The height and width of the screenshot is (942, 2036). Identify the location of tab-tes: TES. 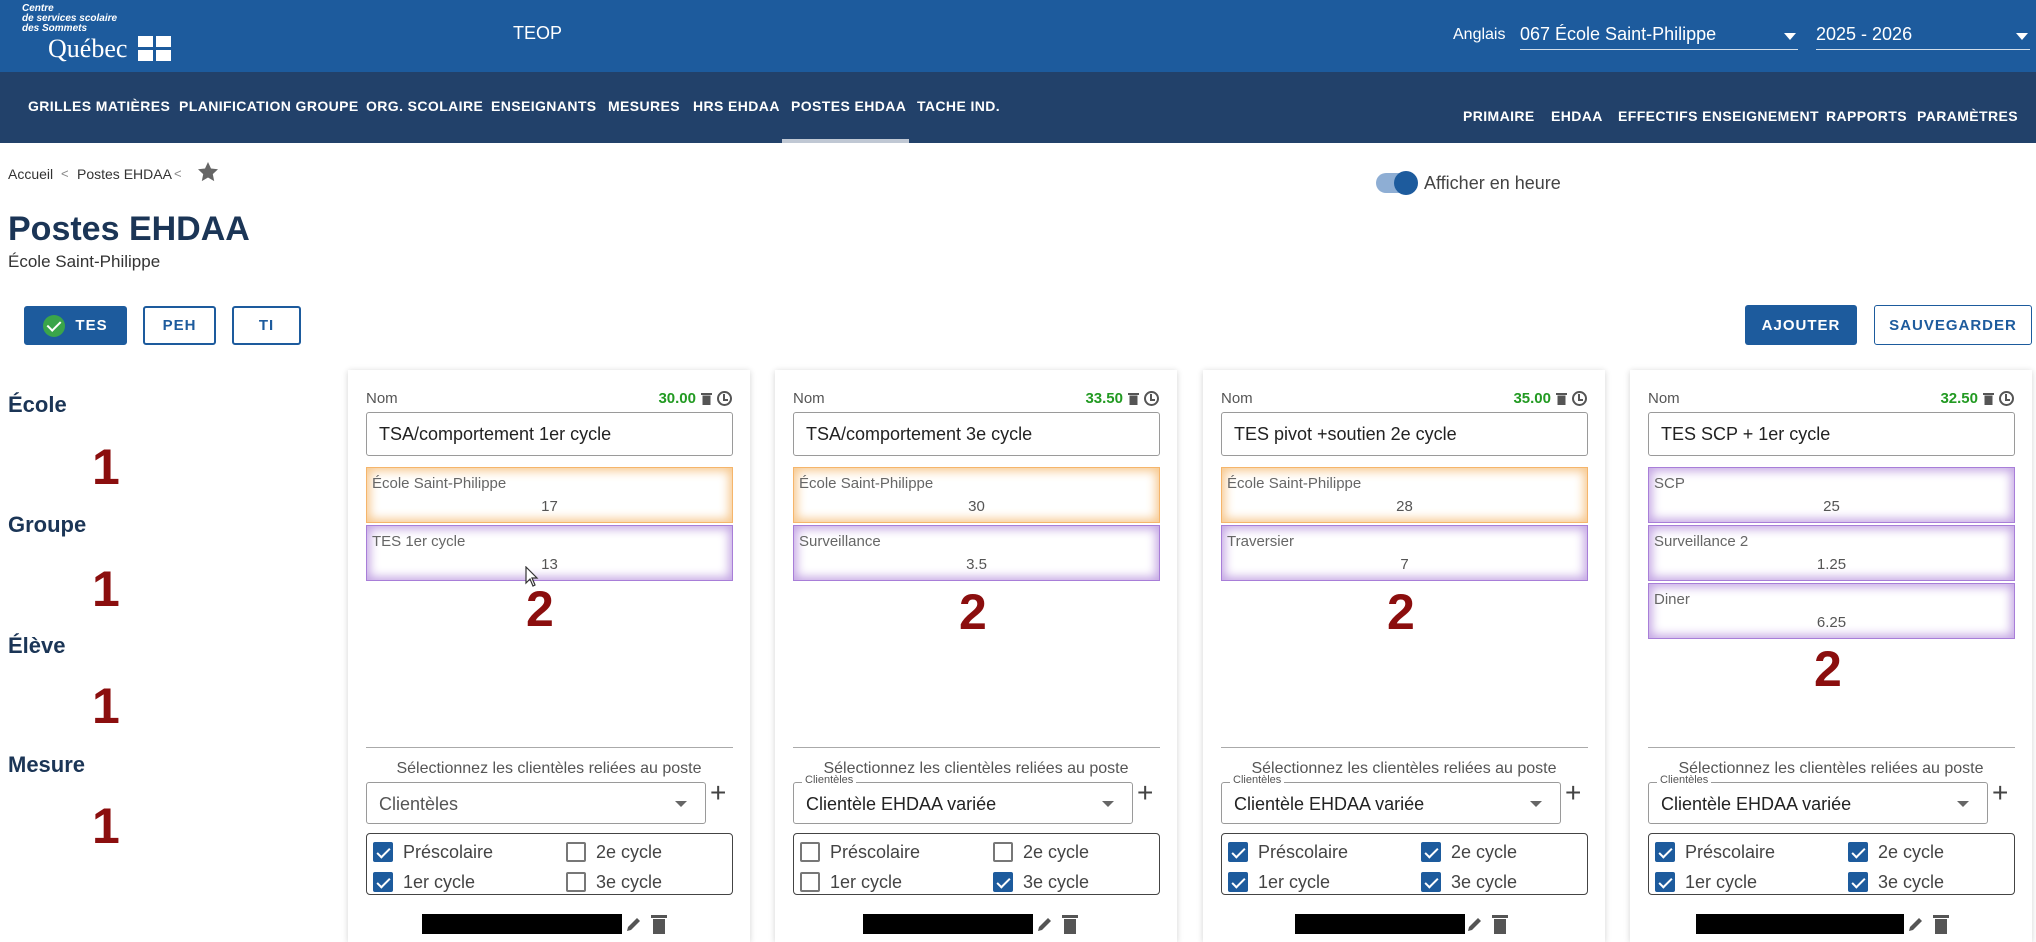
(75, 325).